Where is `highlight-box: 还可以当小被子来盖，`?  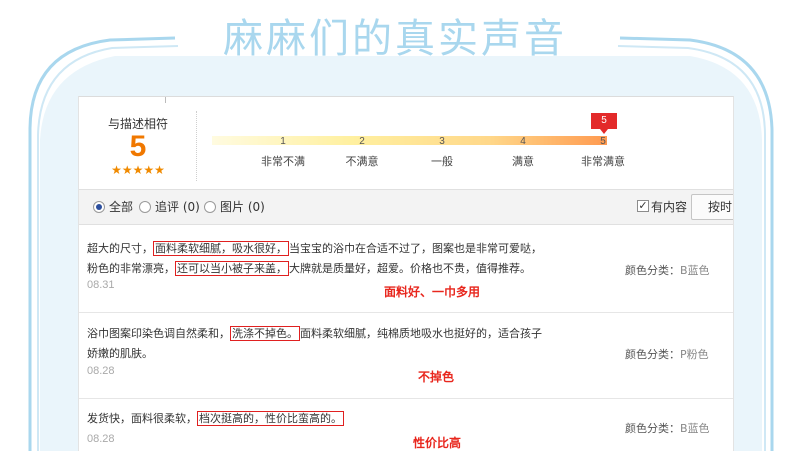 highlight-box: 还可以当小被子来盖， is located at coordinates (232, 268).